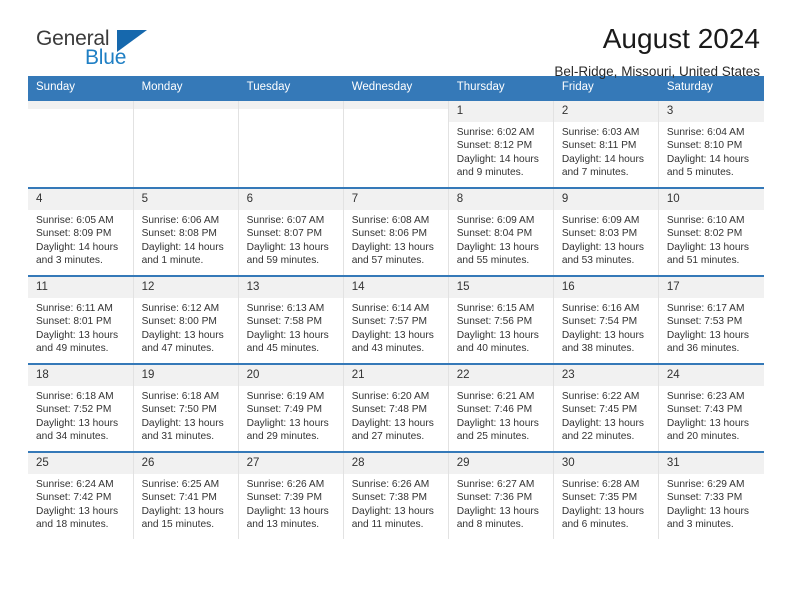  What do you see at coordinates (287, 430) in the screenshot?
I see `daylight-text: Daylight: 13 hours and 29 minutes.` at bounding box center [287, 430].